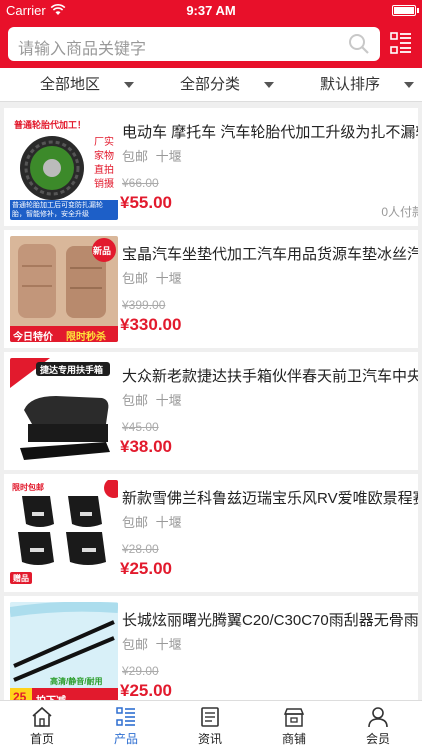  I want to click on image-badge: 捷达专用扶手箱, so click(72, 370).